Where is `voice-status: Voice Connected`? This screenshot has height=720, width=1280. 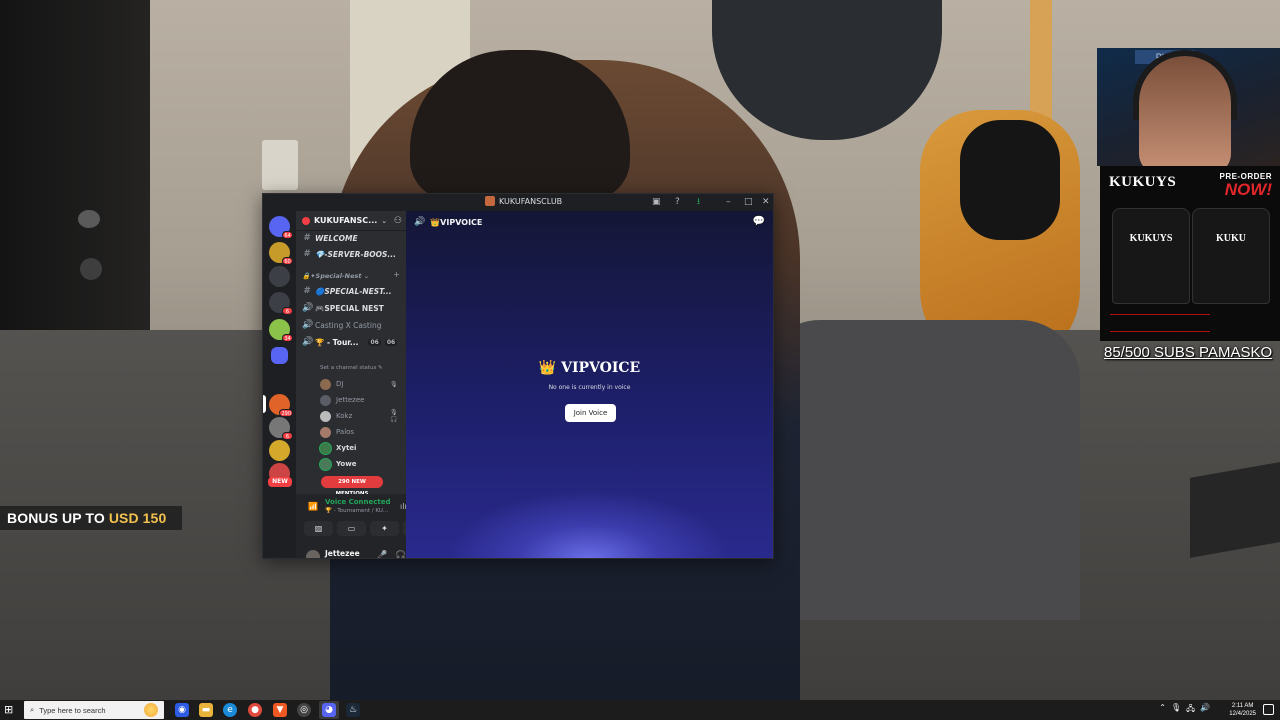 voice-status: Voice Connected is located at coordinates (358, 502).